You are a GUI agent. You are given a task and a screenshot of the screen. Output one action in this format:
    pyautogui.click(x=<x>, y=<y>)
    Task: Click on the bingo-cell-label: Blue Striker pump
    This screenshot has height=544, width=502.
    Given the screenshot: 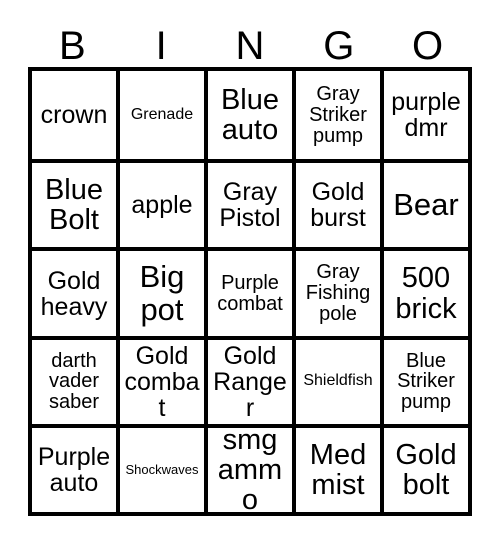 What is the action you would take?
    pyautogui.click(x=426, y=381)
    